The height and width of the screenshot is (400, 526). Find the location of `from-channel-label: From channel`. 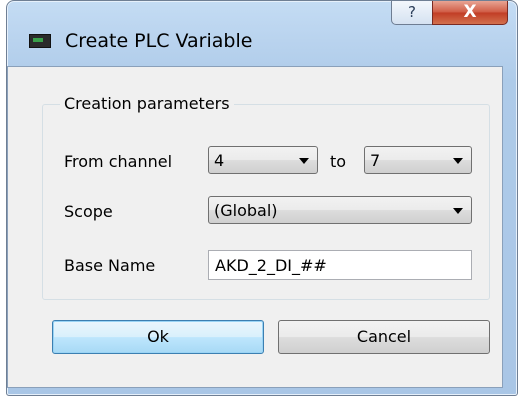

from-channel-label: From channel is located at coordinates (118, 161).